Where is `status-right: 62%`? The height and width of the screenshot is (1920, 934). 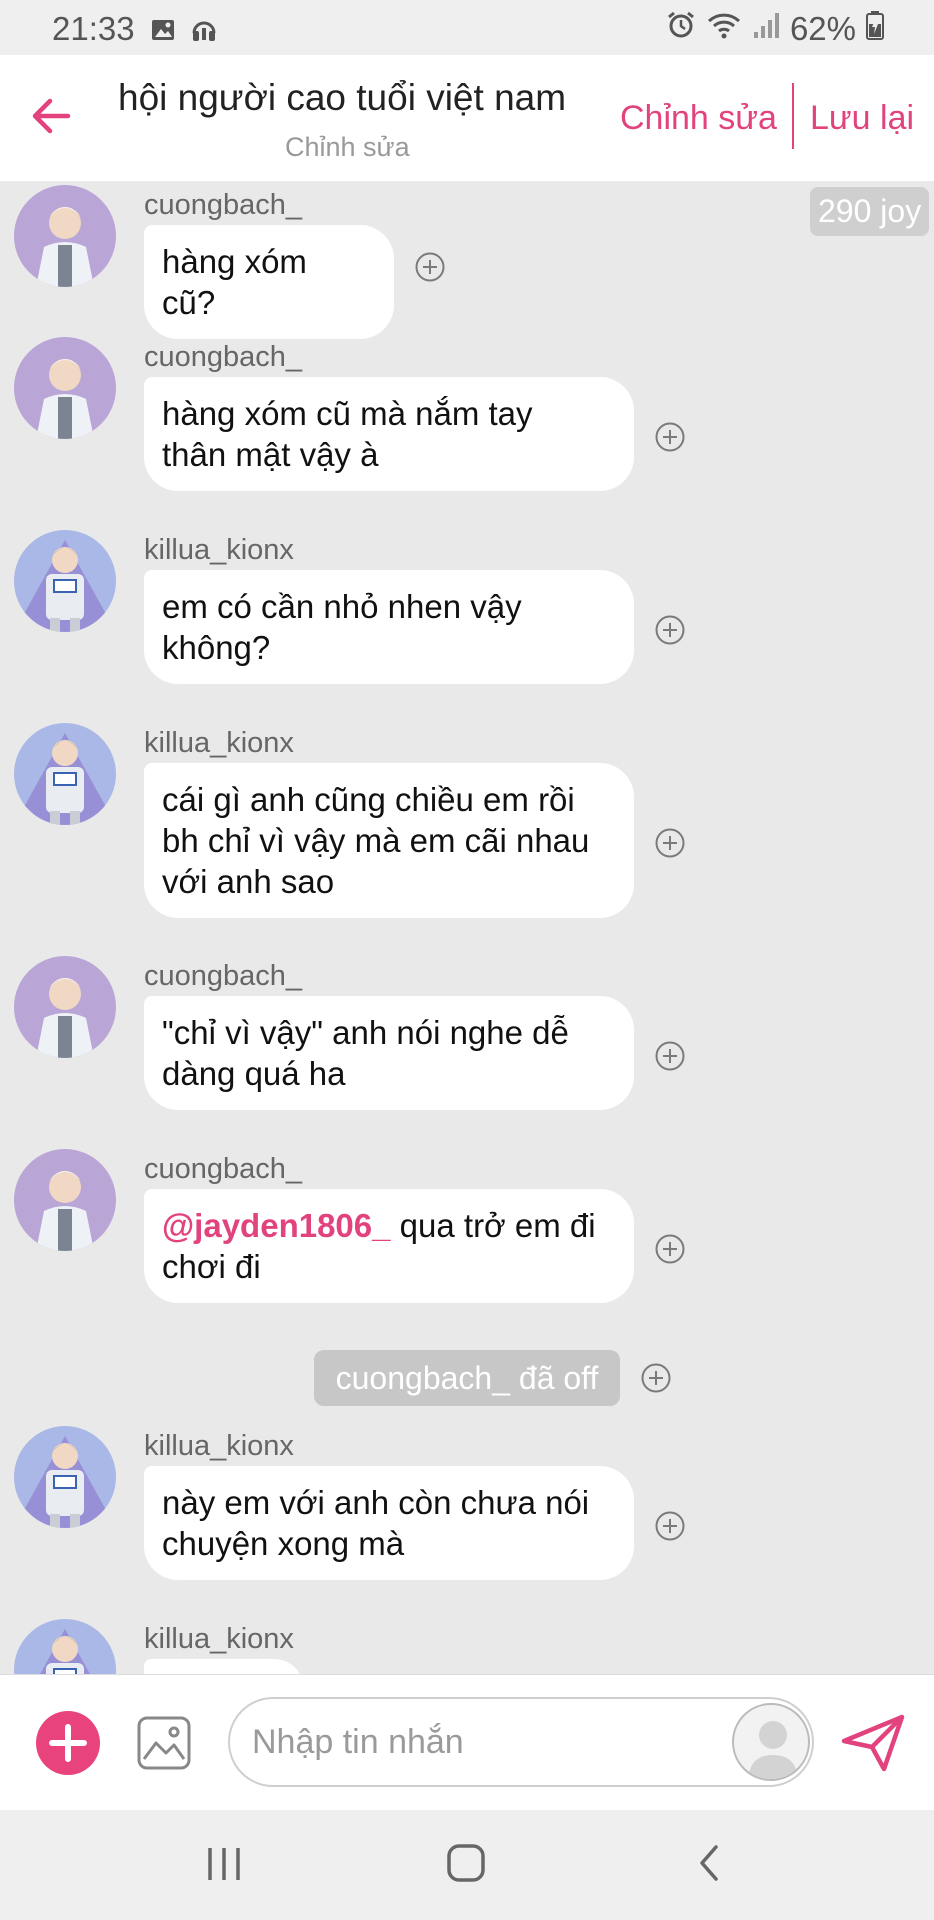
status-right: 62% is located at coordinates (775, 29).